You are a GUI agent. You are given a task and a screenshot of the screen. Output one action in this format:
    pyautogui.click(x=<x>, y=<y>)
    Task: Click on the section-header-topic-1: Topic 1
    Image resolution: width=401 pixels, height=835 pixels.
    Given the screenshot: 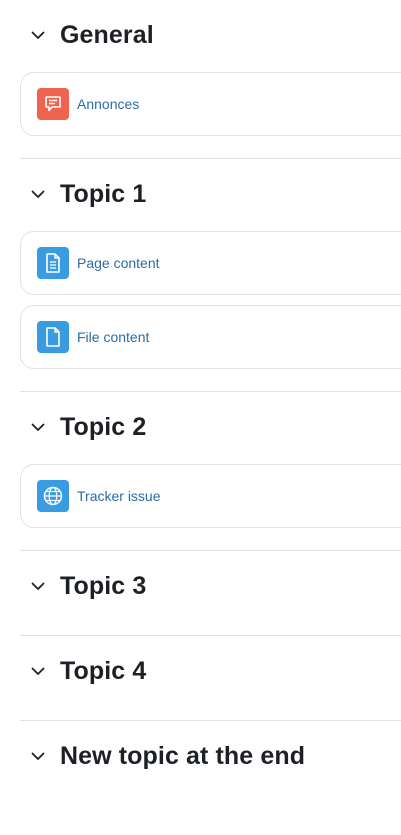 What is the action you would take?
    pyautogui.click(x=83, y=194)
    